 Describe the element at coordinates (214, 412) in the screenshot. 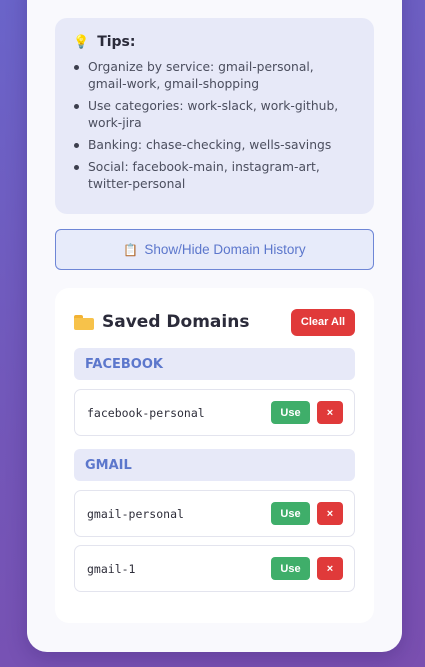

I see `domain-row: facebook-personal Use ×` at that location.